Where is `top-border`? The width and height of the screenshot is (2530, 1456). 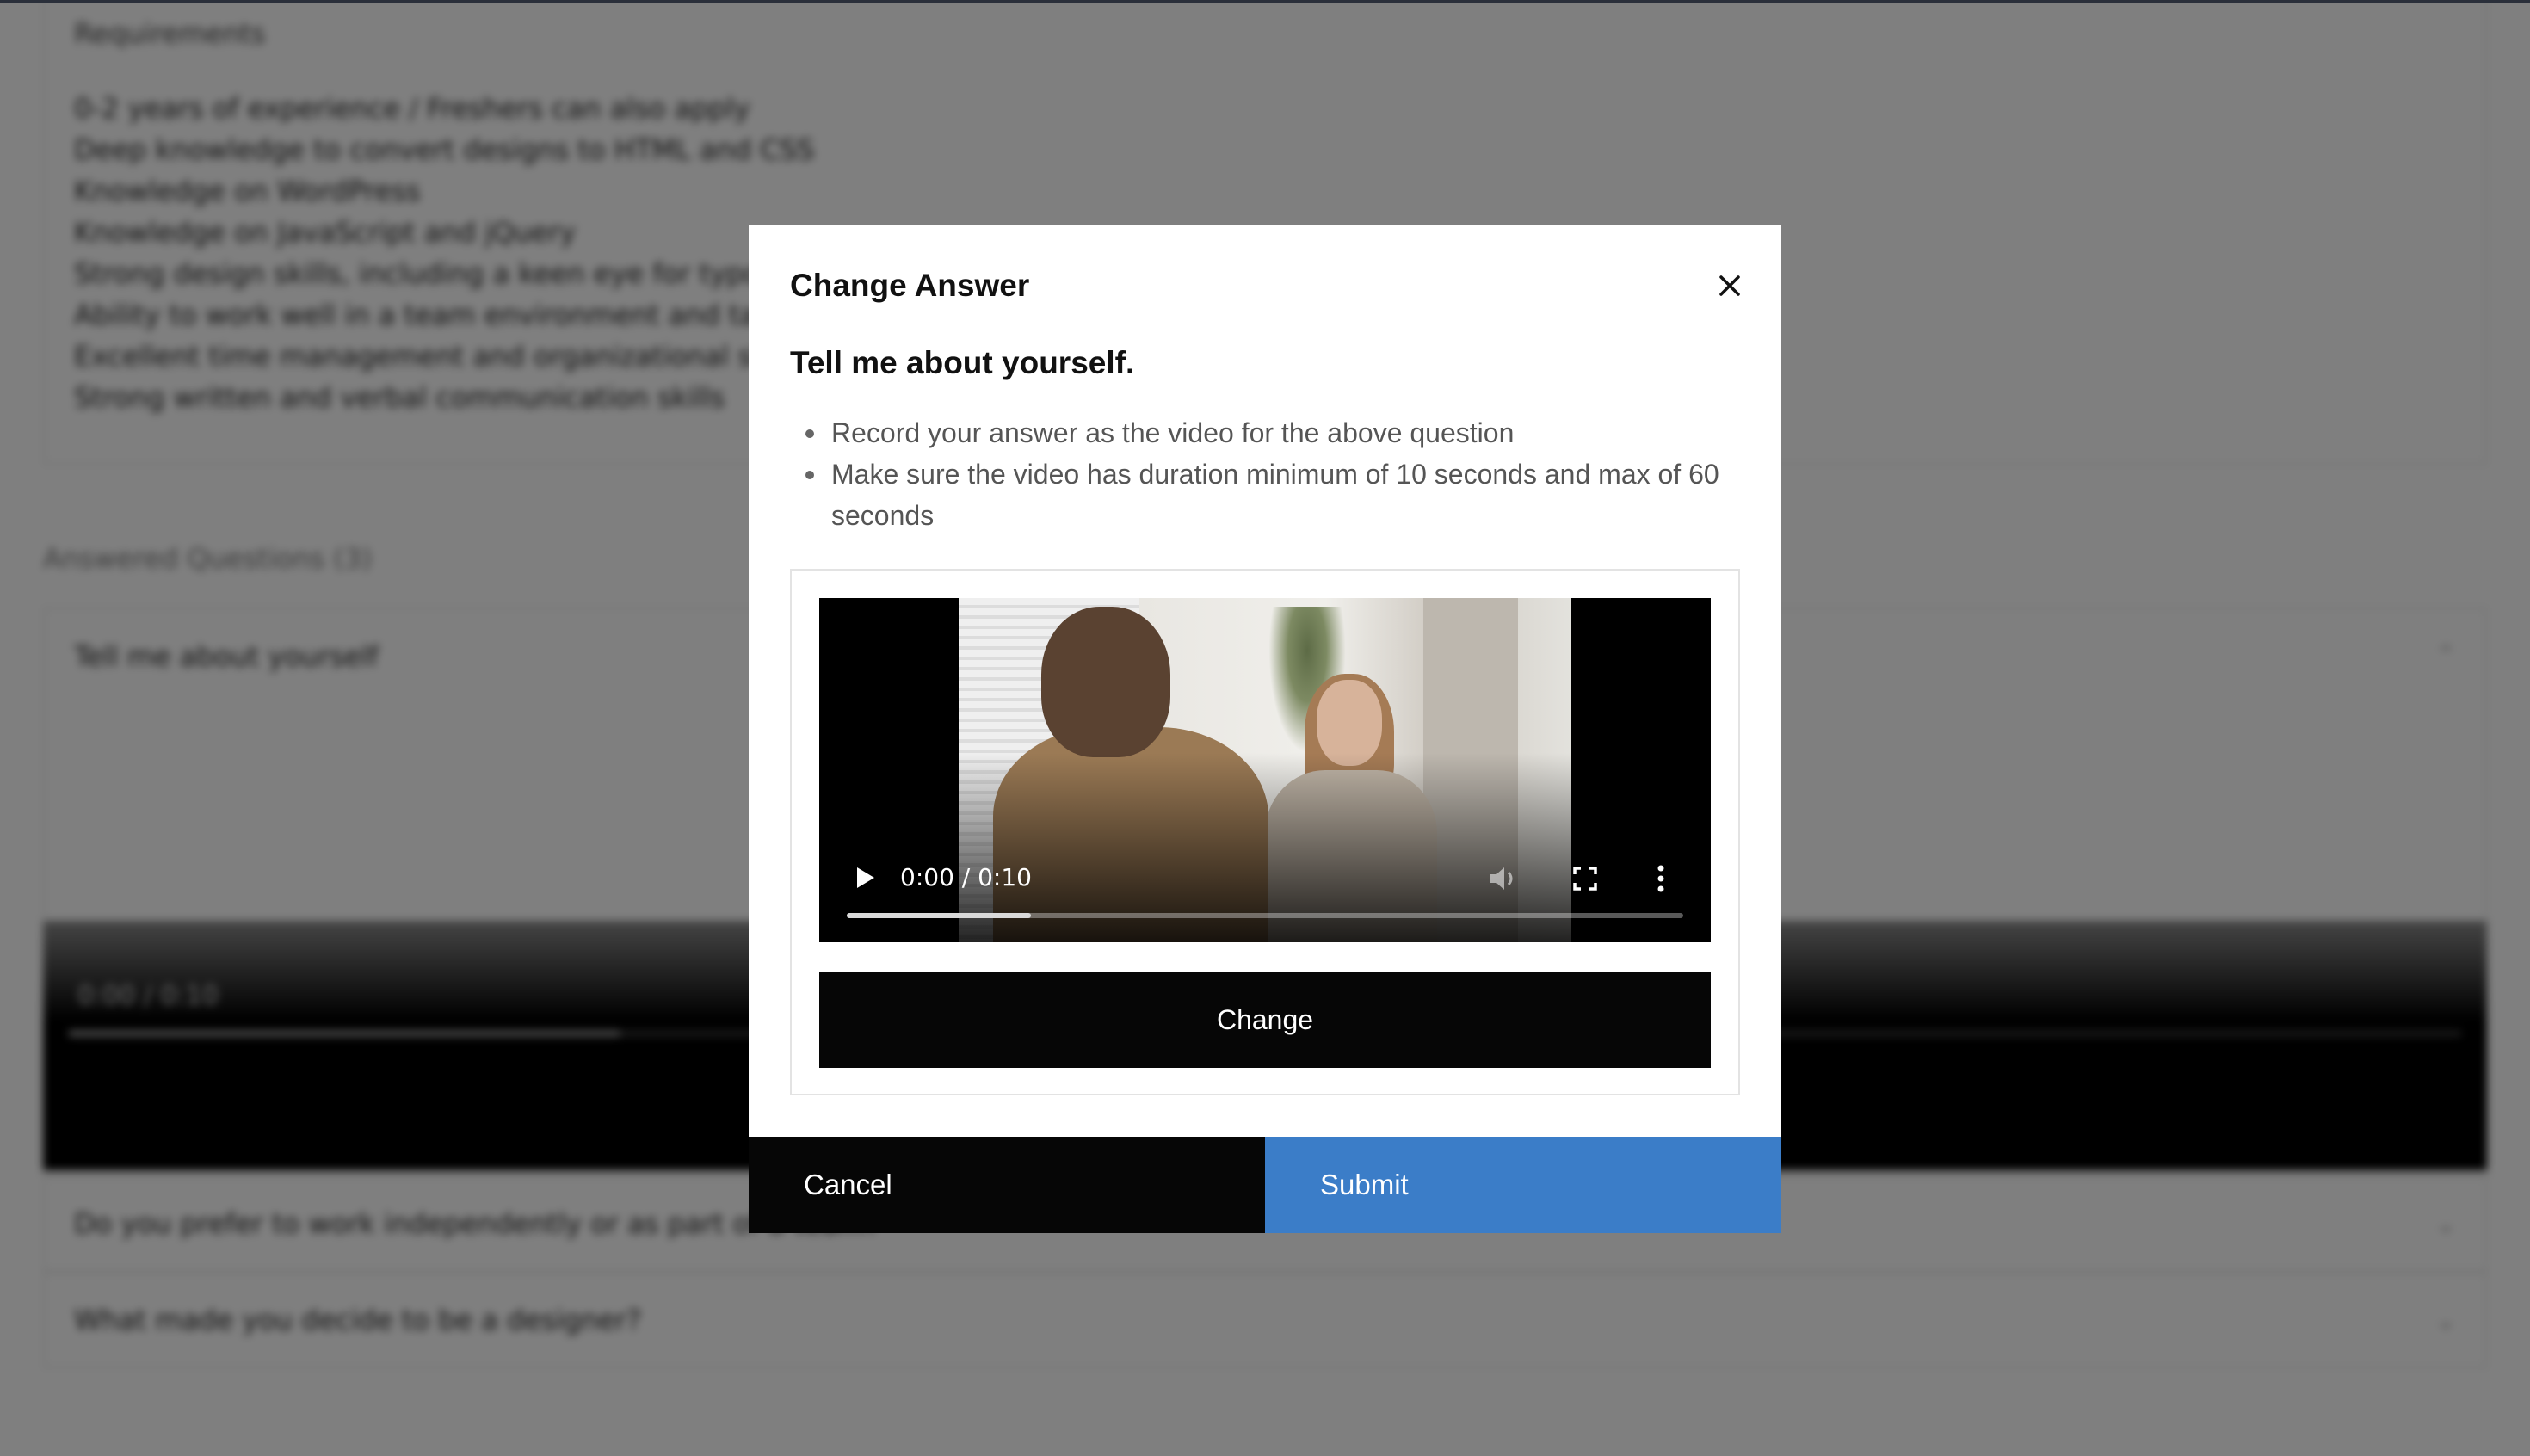
top-border is located at coordinates (1265, 1).